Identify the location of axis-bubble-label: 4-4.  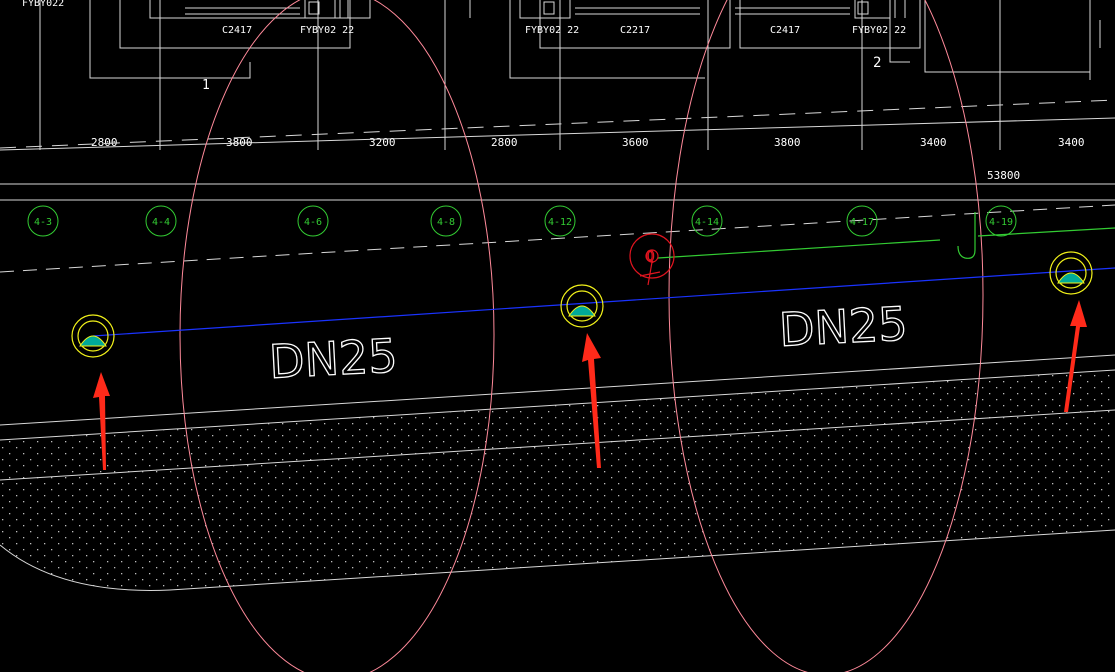
(161, 222).